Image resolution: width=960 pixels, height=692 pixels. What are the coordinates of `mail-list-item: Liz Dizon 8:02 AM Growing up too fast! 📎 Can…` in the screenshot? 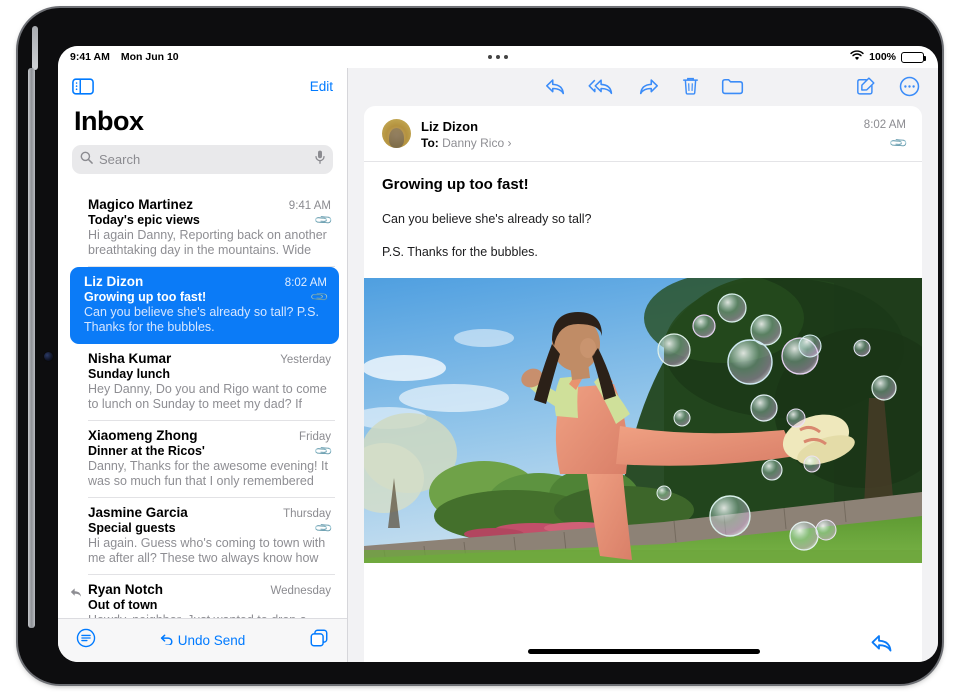 It's located at (204, 305).